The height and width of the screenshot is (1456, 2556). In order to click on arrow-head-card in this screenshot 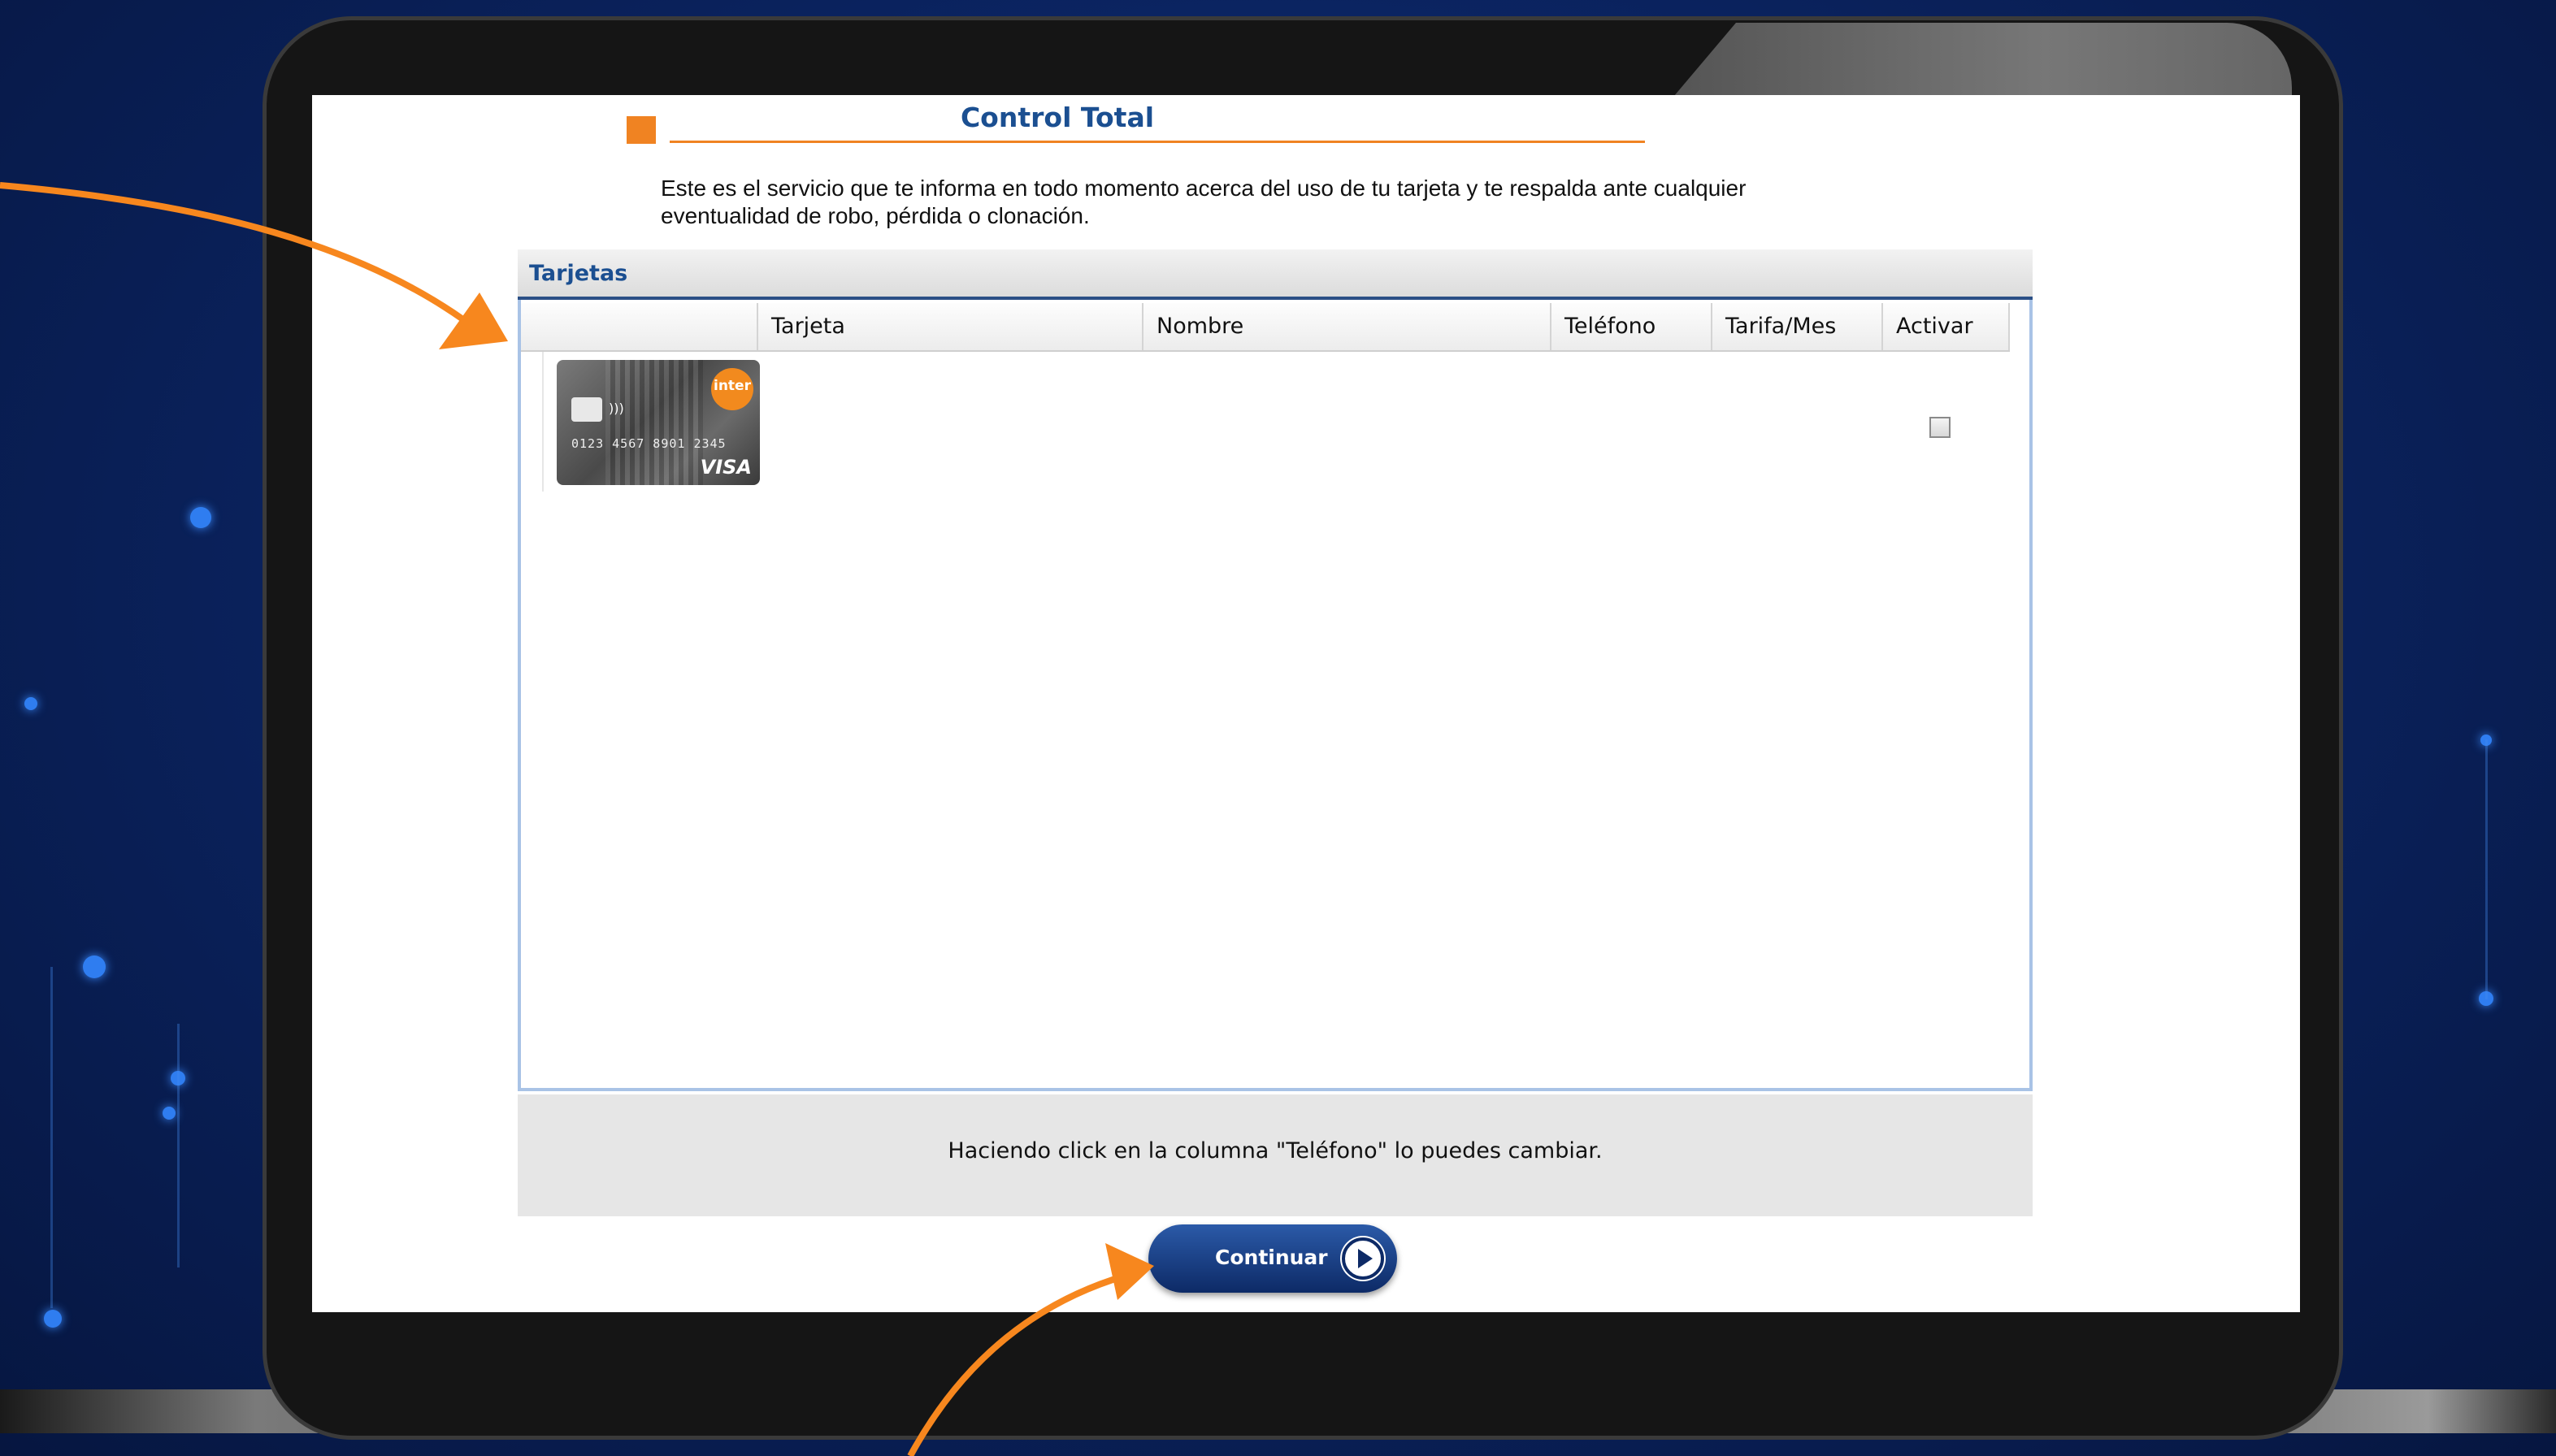, I will do `click(473, 321)`.